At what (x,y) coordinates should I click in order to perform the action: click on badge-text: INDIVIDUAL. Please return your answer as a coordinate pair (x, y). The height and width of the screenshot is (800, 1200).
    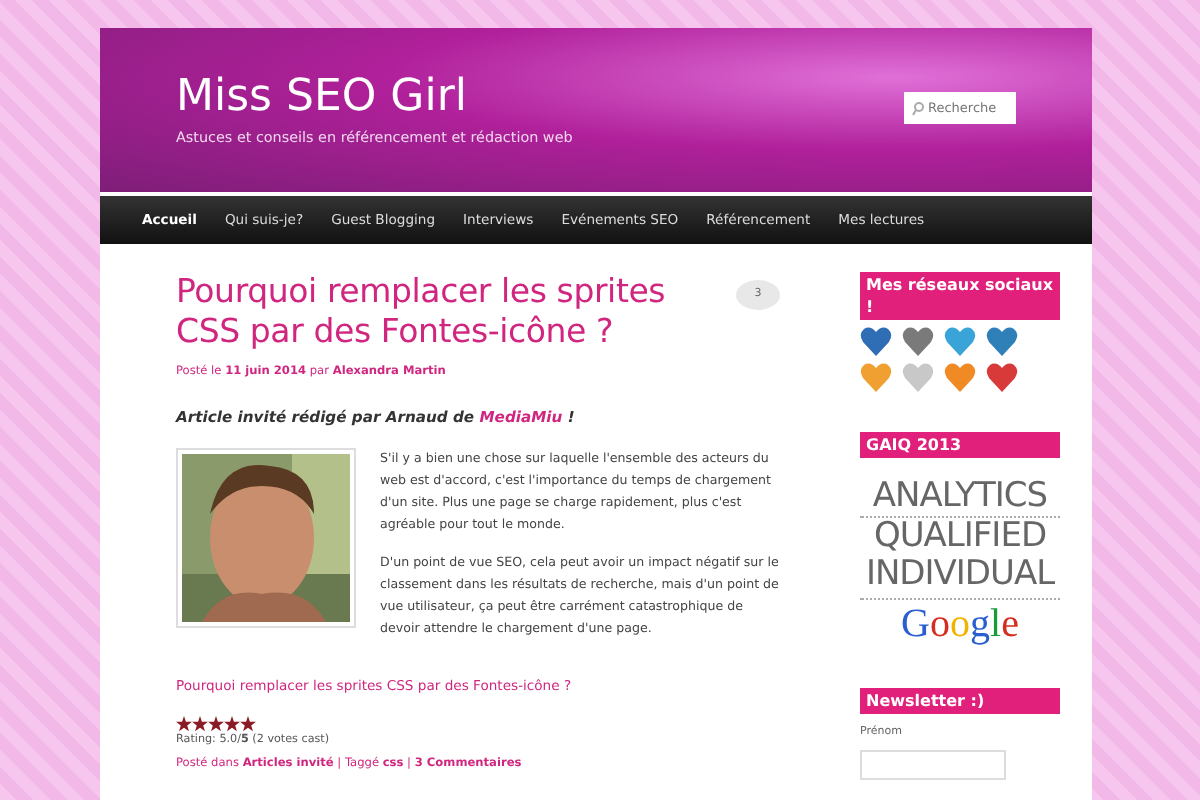
    Looking at the image, I should click on (960, 575).